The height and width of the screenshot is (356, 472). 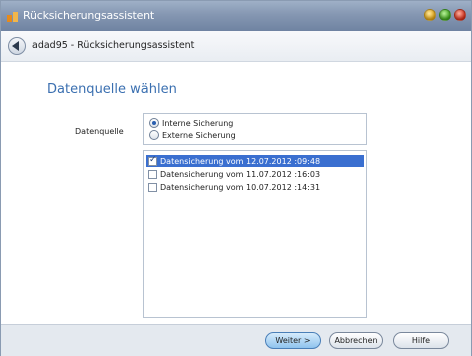 I want to click on nav-title: adad95 - Rücksicherungsassistent, so click(x=113, y=45).